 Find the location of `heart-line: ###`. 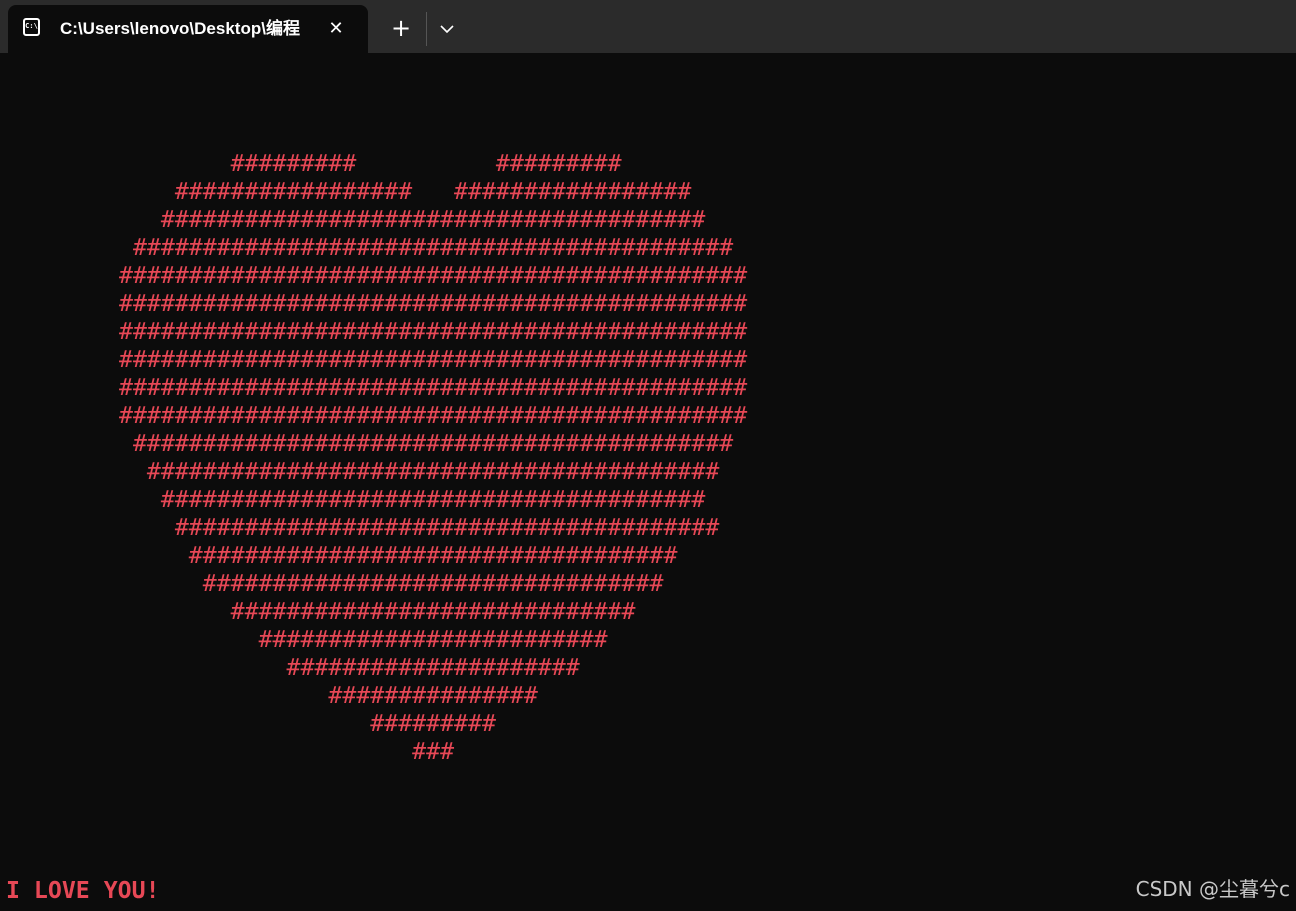

heart-line: ### is located at coordinates (287, 751).